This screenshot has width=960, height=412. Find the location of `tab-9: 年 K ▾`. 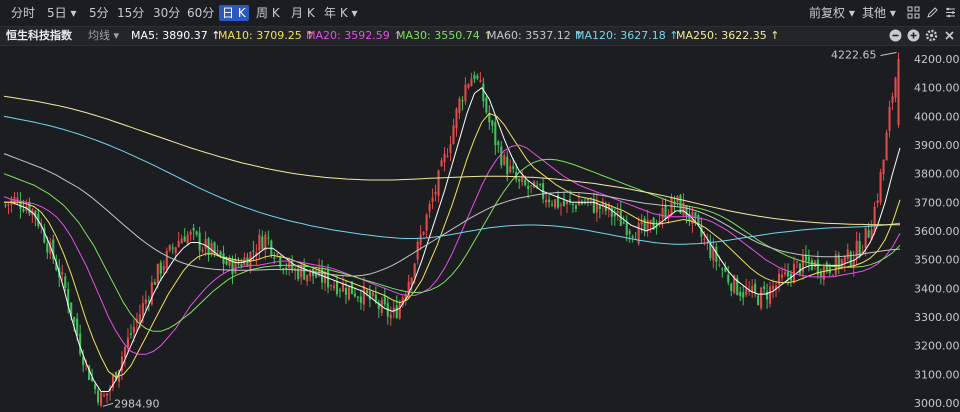

tab-9: 年 K ▾ is located at coordinates (341, 13).